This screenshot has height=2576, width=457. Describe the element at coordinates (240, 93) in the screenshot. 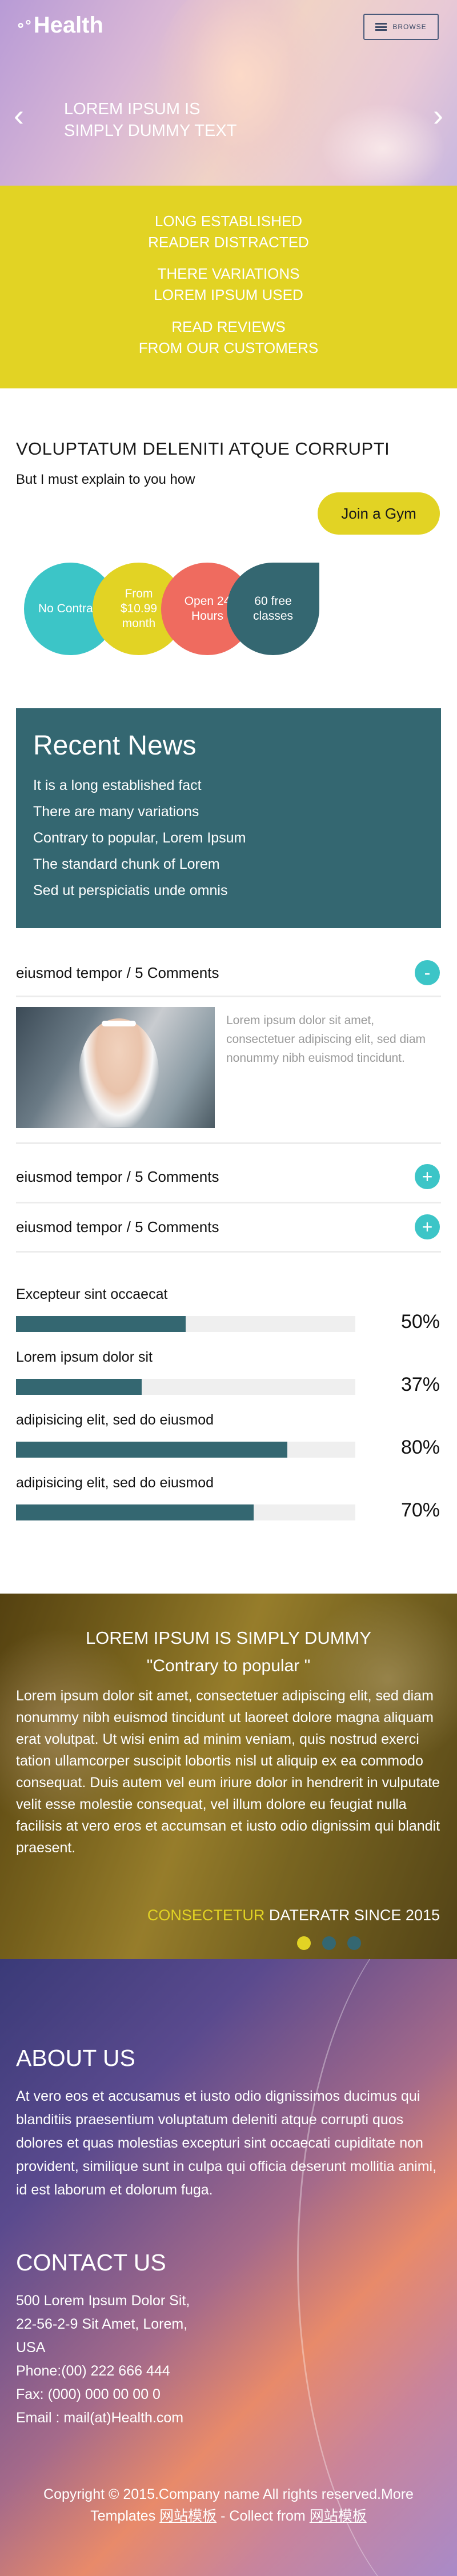

I see `hero-photo-figure` at that location.